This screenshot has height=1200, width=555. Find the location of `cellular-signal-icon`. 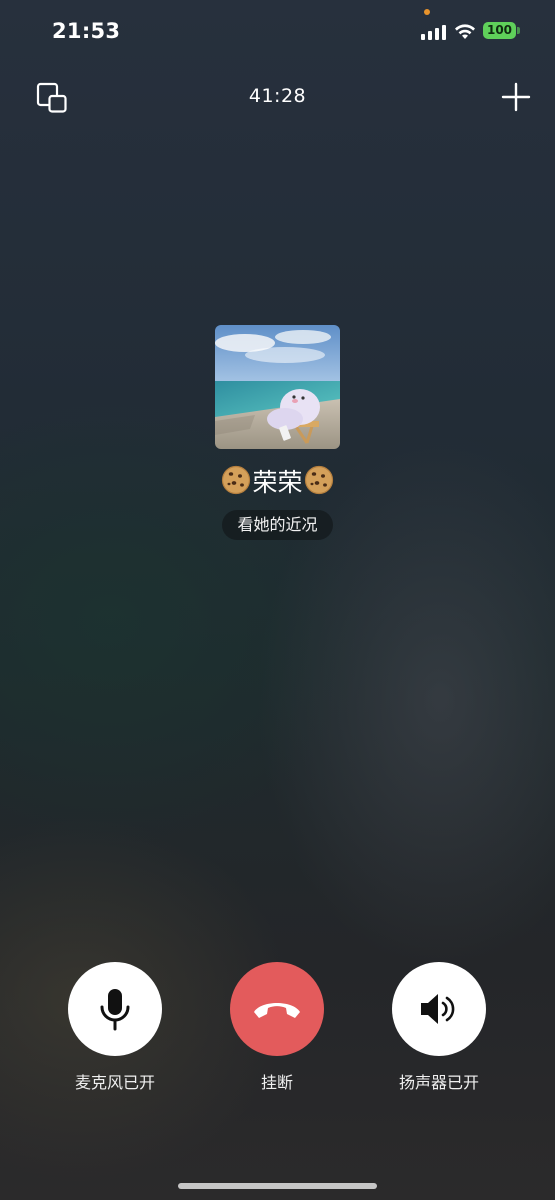

cellular-signal-icon is located at coordinates (434, 32).